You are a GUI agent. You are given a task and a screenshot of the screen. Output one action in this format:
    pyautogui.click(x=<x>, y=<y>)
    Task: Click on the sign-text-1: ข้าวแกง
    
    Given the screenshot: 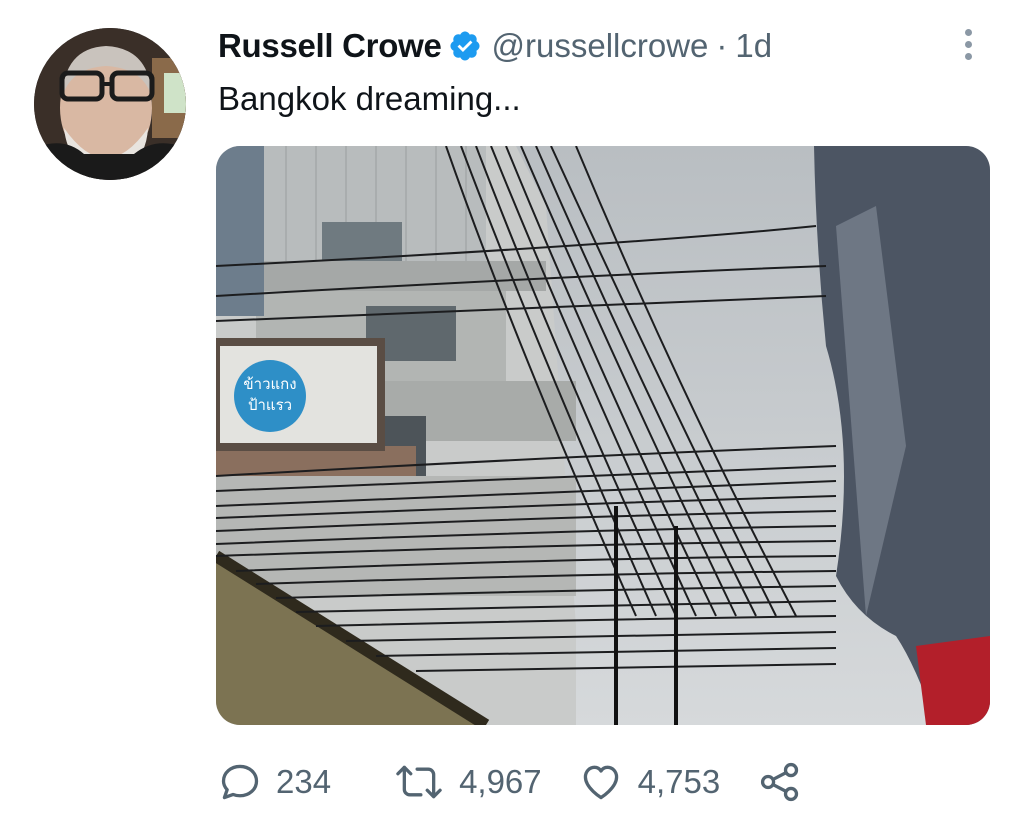 What is the action you would take?
    pyautogui.click(x=269, y=384)
    